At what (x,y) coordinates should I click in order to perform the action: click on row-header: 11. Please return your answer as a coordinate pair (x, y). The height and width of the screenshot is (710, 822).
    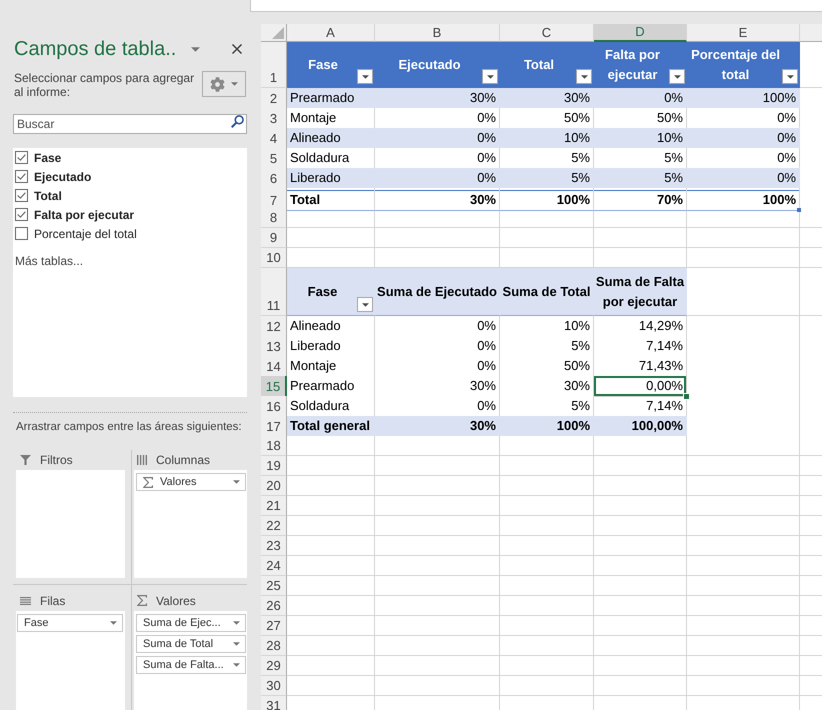
    Looking at the image, I should click on (274, 292).